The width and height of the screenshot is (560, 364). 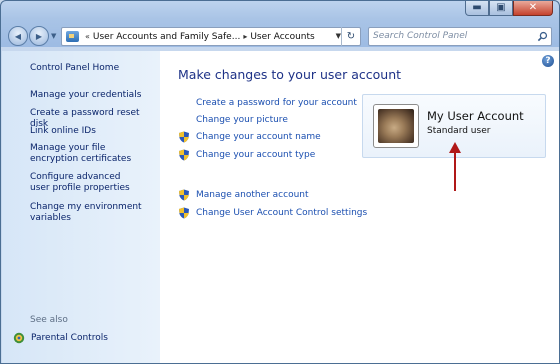 I want to click on task-change-account-name: Change your account name, so click(x=258, y=137).